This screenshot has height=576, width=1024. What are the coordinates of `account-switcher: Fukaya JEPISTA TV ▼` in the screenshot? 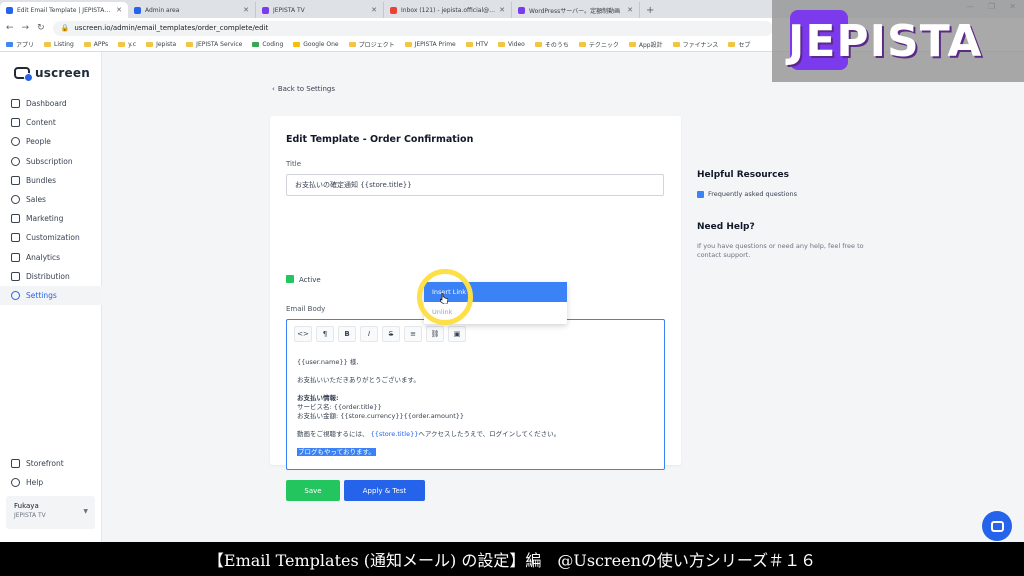 It's located at (50, 512).